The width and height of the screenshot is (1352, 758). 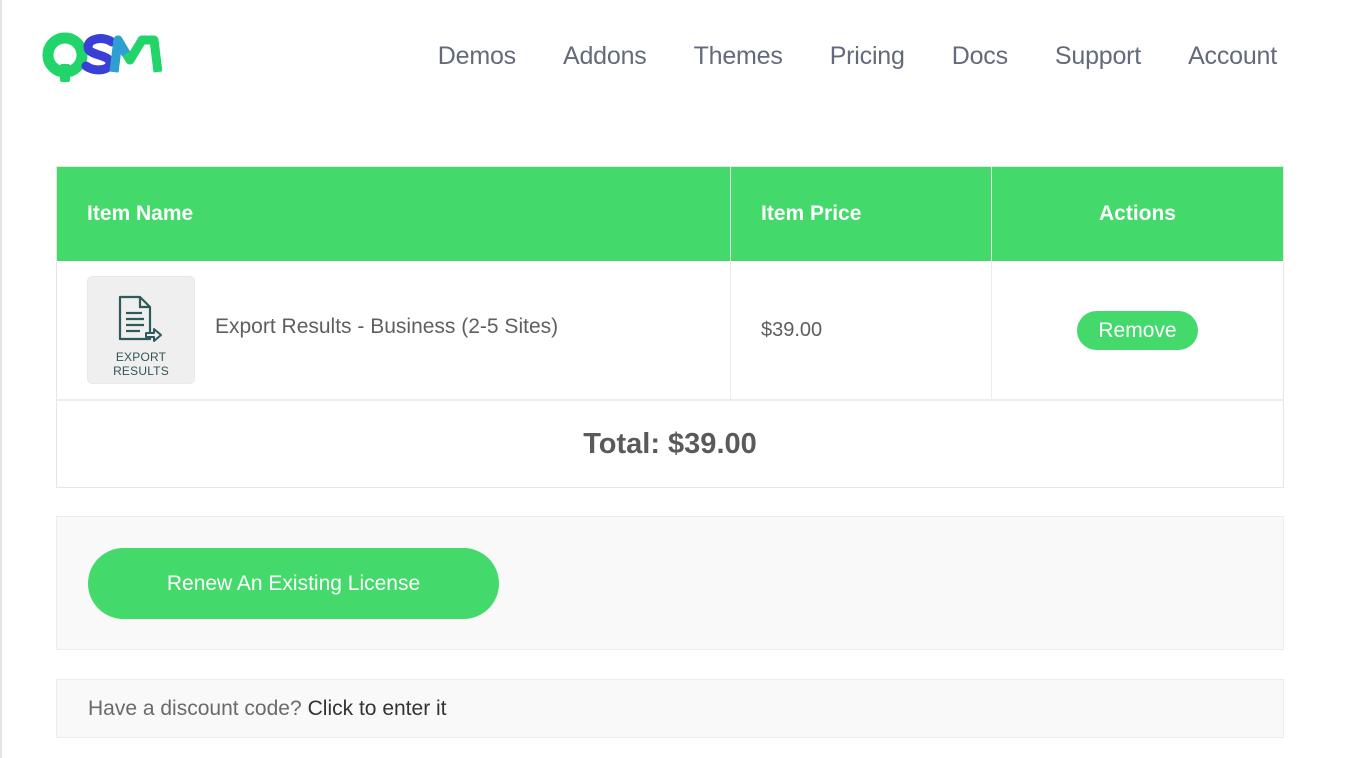 I want to click on cart-item-actions-cell: Remove, so click(x=1137, y=330).